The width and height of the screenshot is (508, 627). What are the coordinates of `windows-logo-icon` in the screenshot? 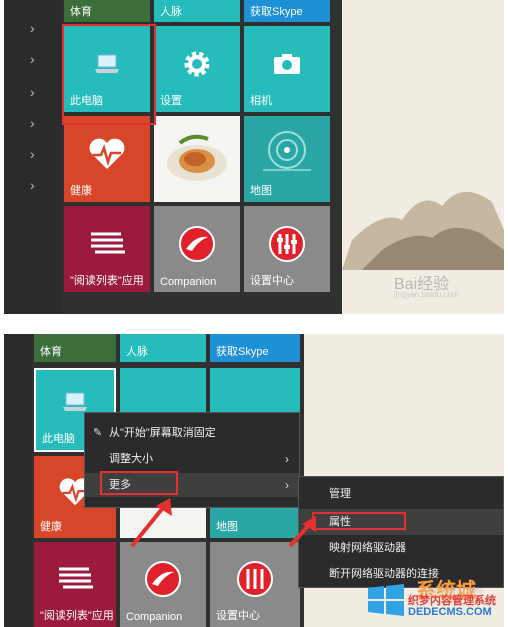 It's located at (386, 600).